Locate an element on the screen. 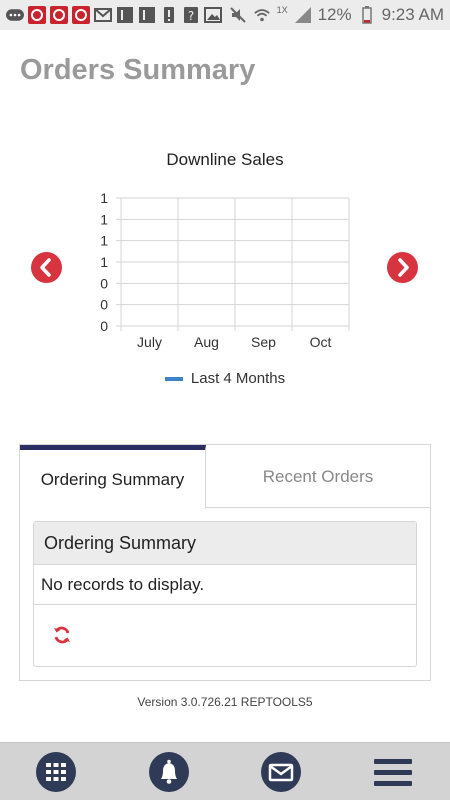  clock: 9:23 AM is located at coordinates (412, 14).